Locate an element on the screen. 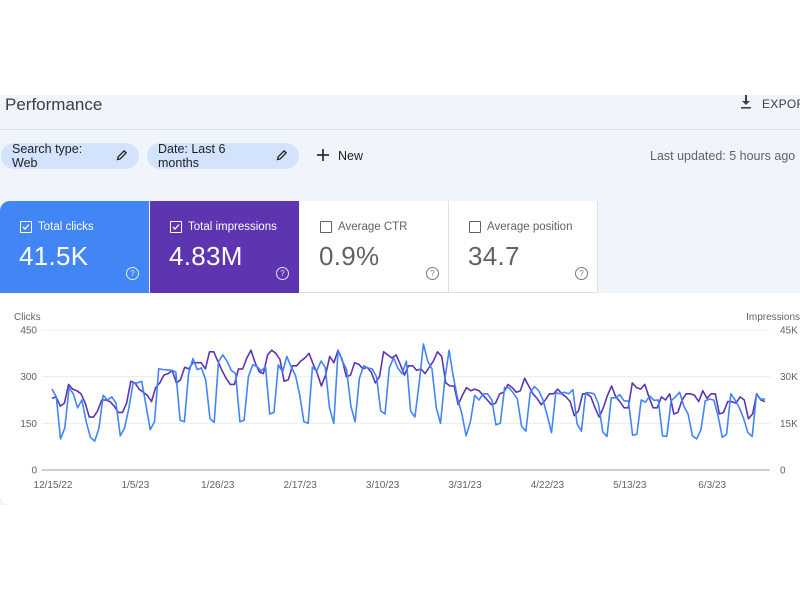 The image size is (800, 600). left-tick-label: 300 is located at coordinates (28, 377).